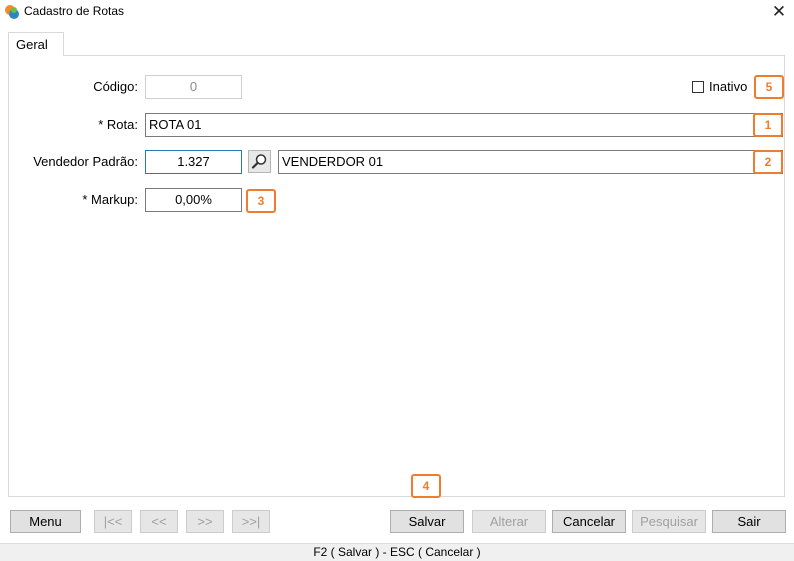 Image resolution: width=794 pixels, height=561 pixels. I want to click on vendedor-search-button, so click(259, 161).